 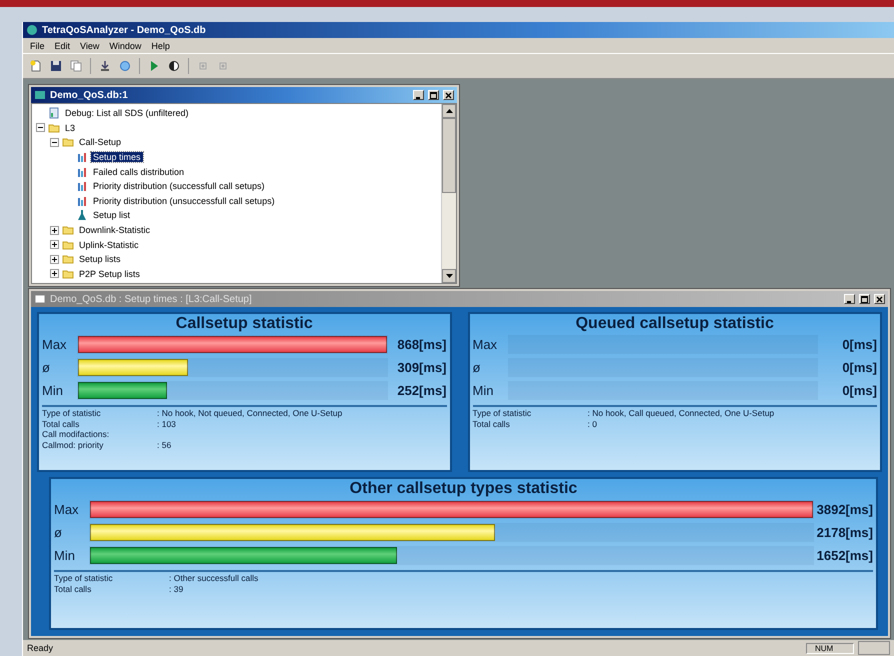 I want to click on menu-item: Window, so click(x=125, y=45).